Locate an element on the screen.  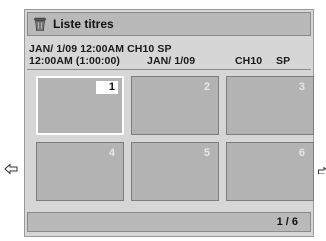
recording-date: JAN/ 1/09 is located at coordinates (171, 61).